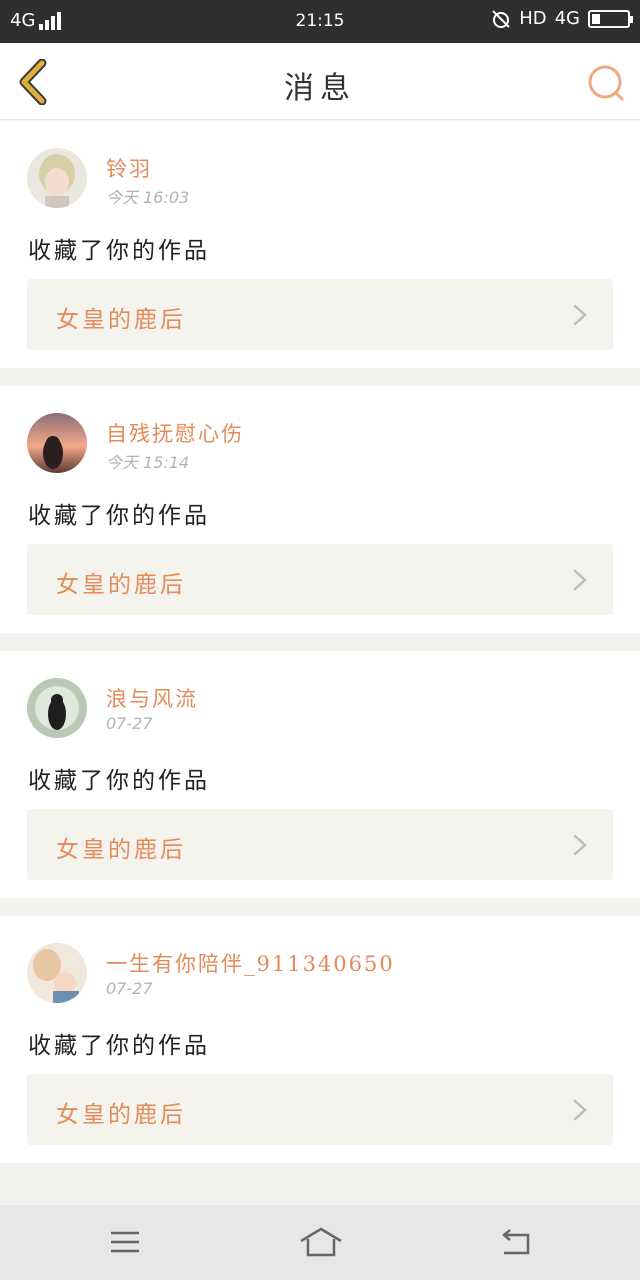  I want to click on search-icon, so click(606, 83).